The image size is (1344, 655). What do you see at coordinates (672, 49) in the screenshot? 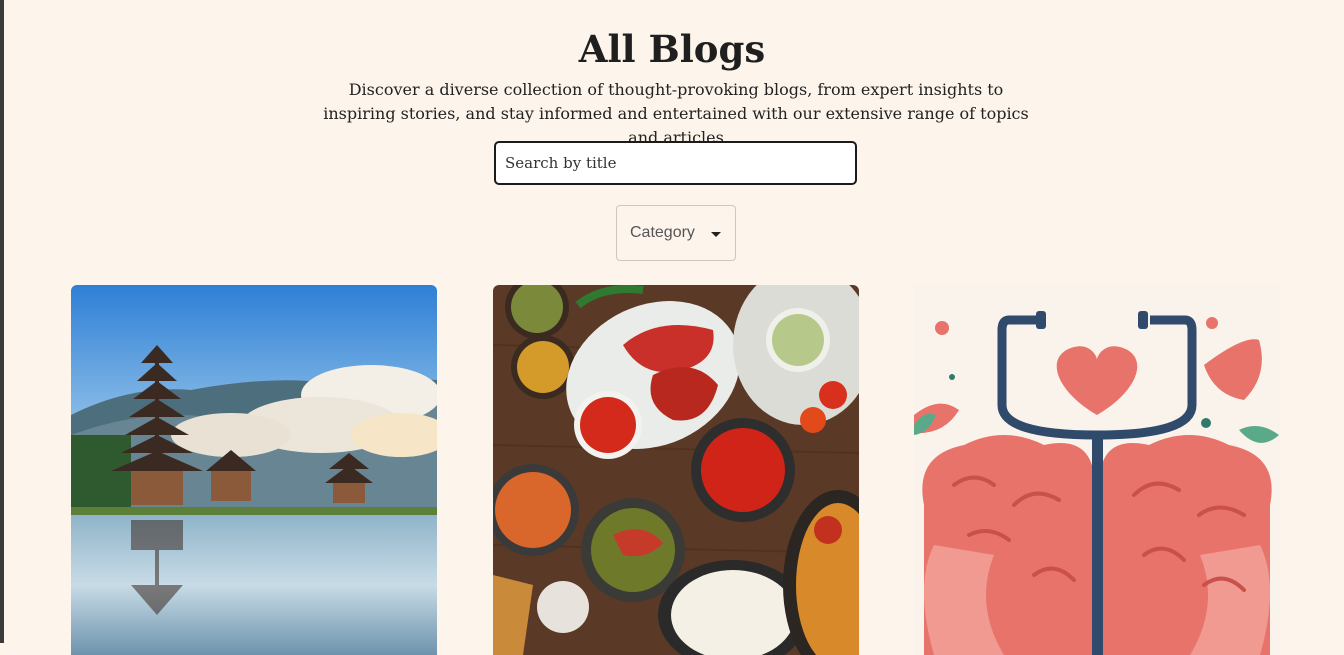
I see `page-title: All Blogs` at bounding box center [672, 49].